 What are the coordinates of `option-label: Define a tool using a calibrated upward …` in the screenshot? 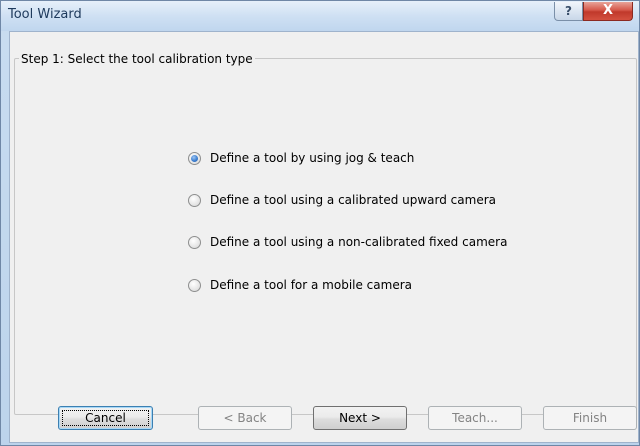 It's located at (353, 200).